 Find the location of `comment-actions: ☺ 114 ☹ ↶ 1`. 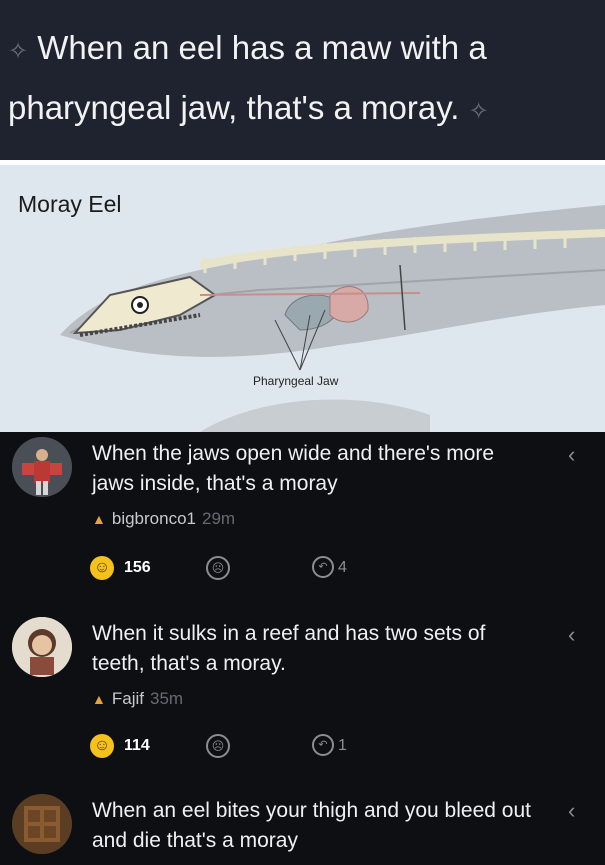

comment-actions: ☺ 114 ☹ ↶ 1 is located at coordinates (240, 748).